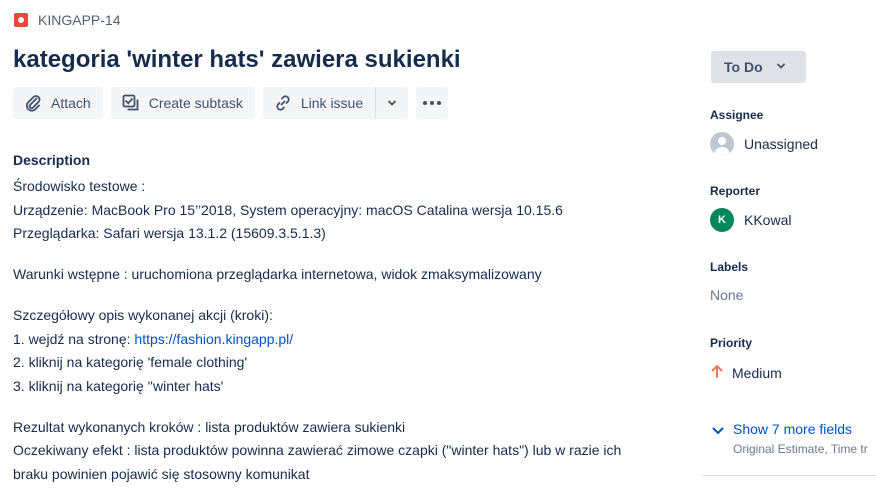 This screenshot has height=491, width=876. Describe the element at coordinates (757, 372) in the screenshot. I see `priority-value: Medium` at that location.